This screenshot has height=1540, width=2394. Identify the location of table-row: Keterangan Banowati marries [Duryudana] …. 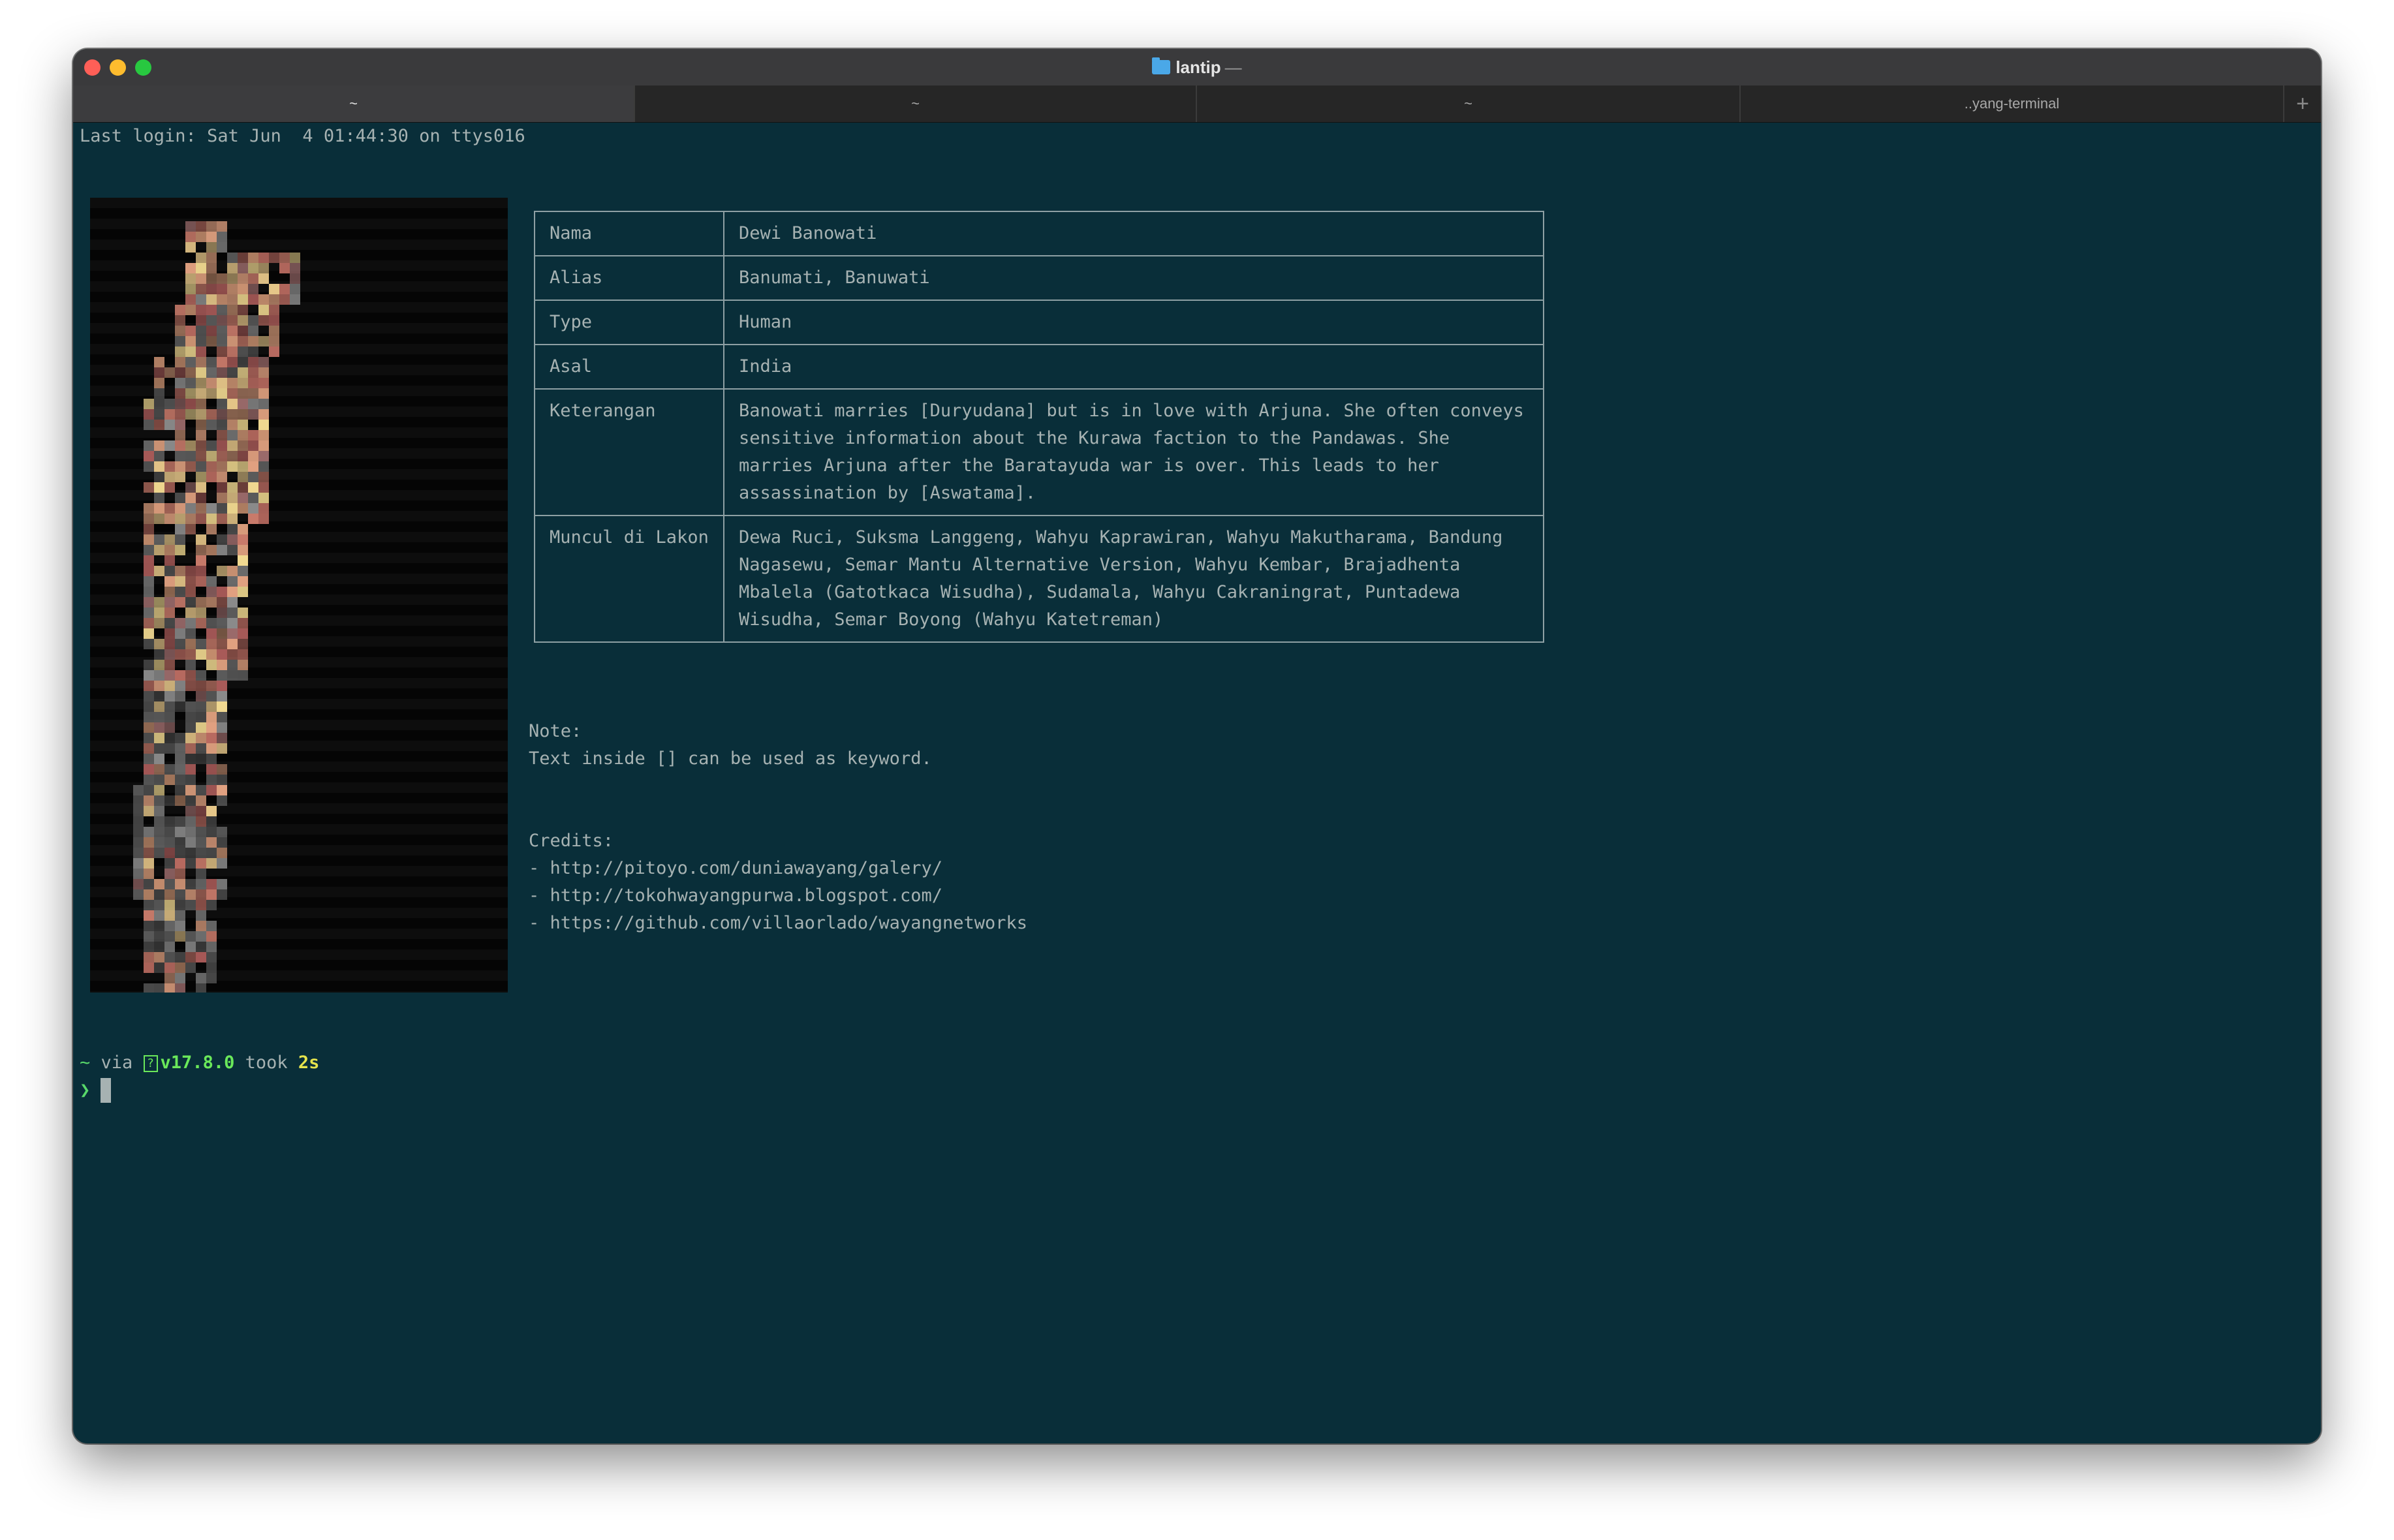
(1039, 452).